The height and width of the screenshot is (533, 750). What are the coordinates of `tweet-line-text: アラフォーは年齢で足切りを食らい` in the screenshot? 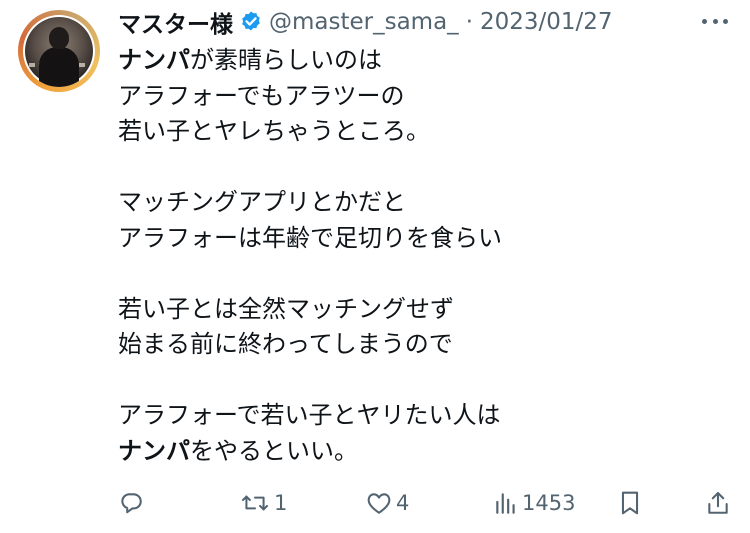 It's located at (310, 237).